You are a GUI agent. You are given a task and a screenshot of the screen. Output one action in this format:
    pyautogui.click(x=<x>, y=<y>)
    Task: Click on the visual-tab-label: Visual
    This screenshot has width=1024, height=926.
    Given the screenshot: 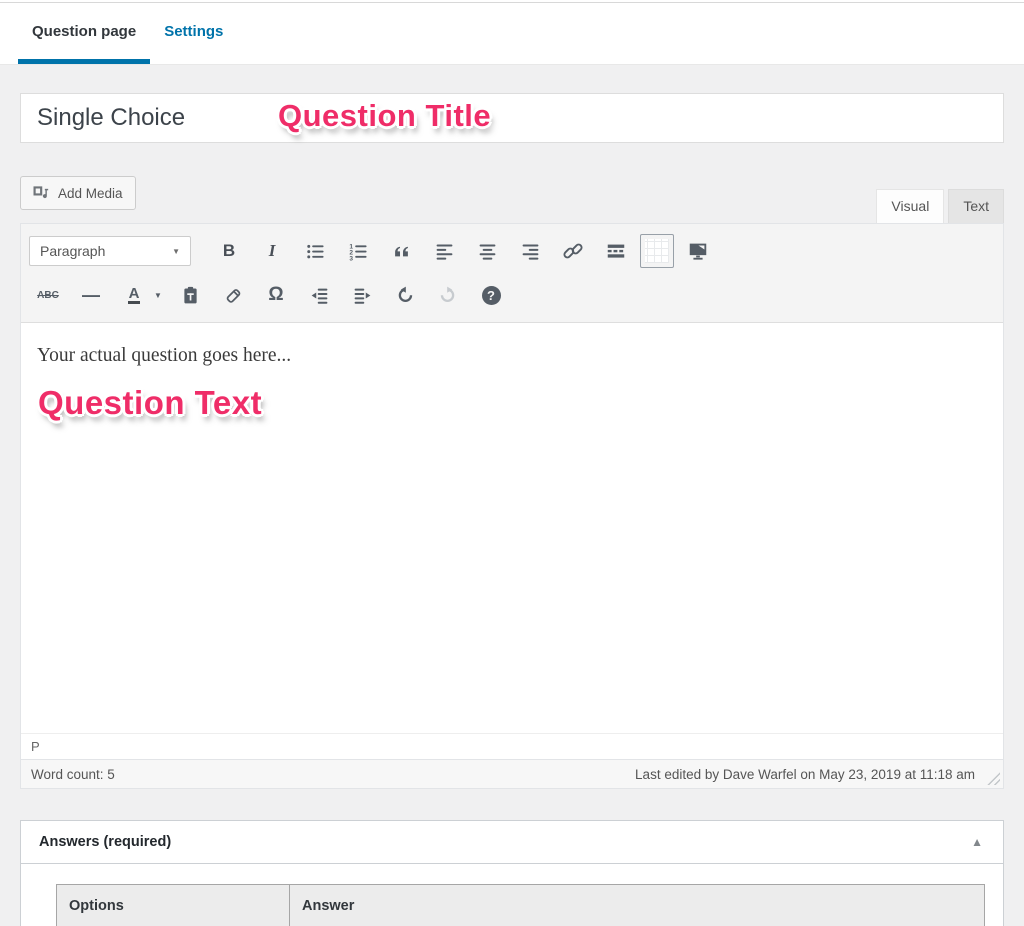 What is the action you would take?
    pyautogui.click(x=910, y=206)
    